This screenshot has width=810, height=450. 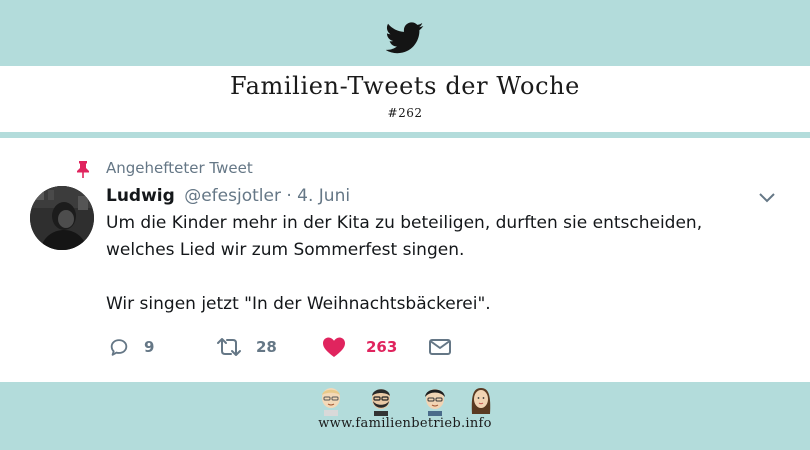 What do you see at coordinates (405, 86) in the screenshot?
I see `page-title: Familien-Tweets der Woche` at bounding box center [405, 86].